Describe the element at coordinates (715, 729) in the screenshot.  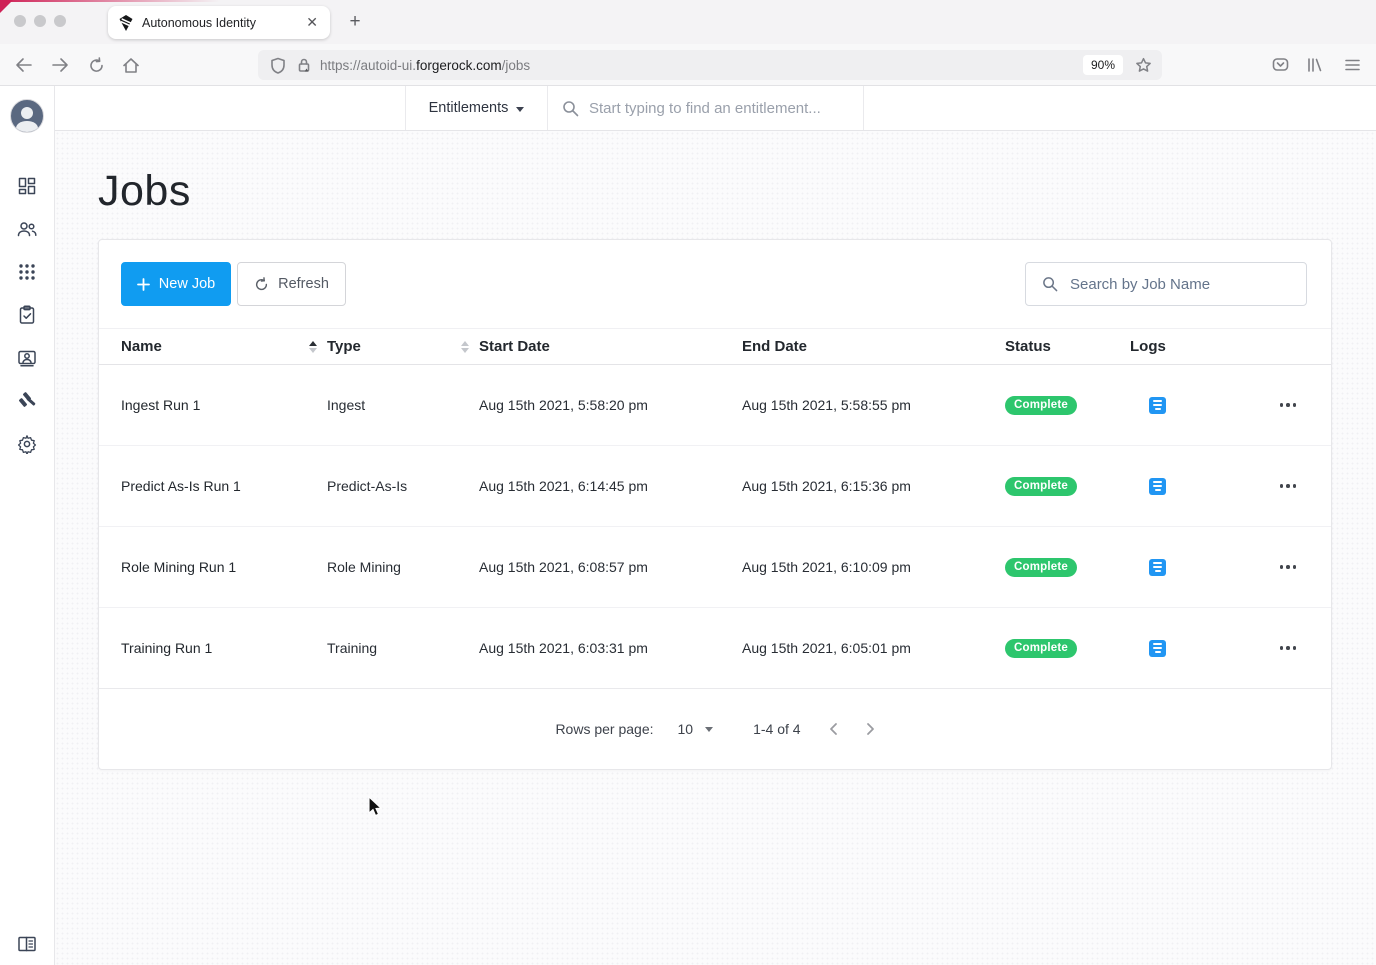
I see `table-pagination: Rows per page: 10 1-4 of 4` at that location.